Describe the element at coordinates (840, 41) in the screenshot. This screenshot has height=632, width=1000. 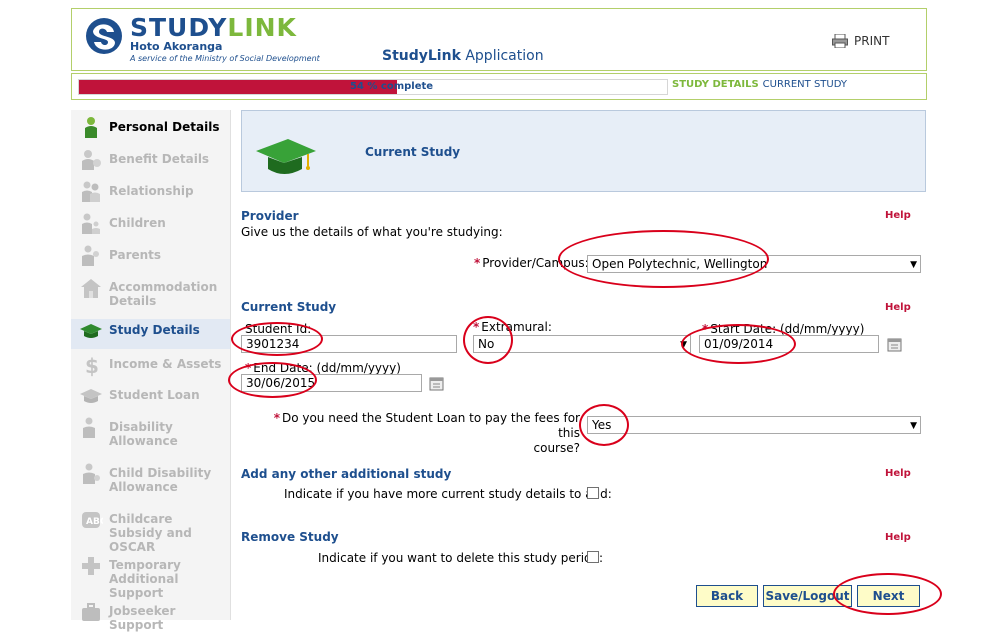
I see `printer-icon` at that location.